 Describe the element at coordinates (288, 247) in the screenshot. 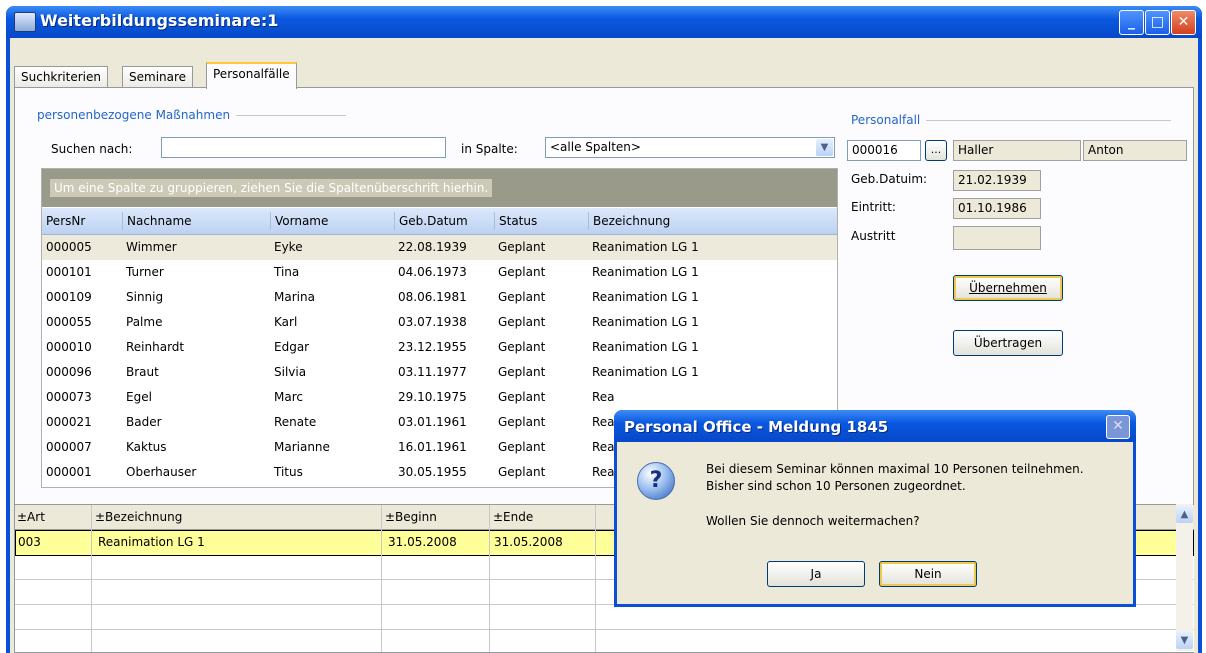

I see `cell-vorname: Eyke` at that location.